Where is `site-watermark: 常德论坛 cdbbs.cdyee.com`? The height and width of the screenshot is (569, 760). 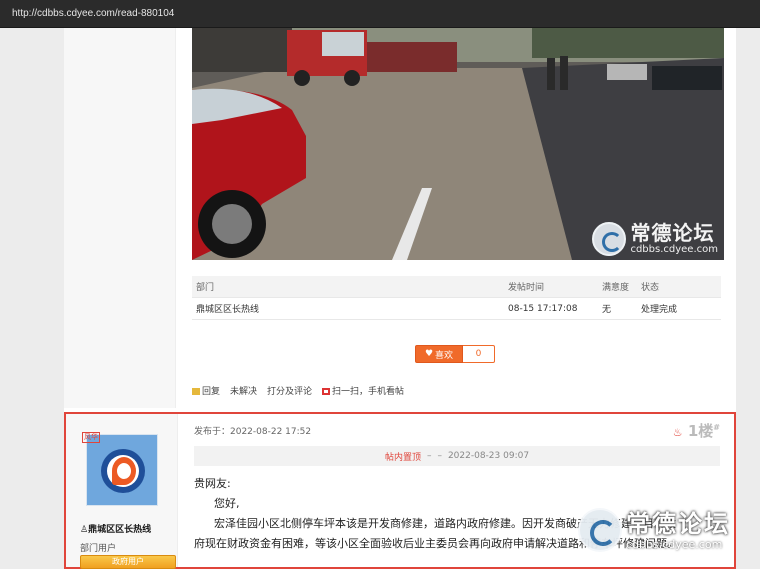
site-watermark: 常德论坛 cdbbs.cdyee.com is located at coordinates (654, 530).